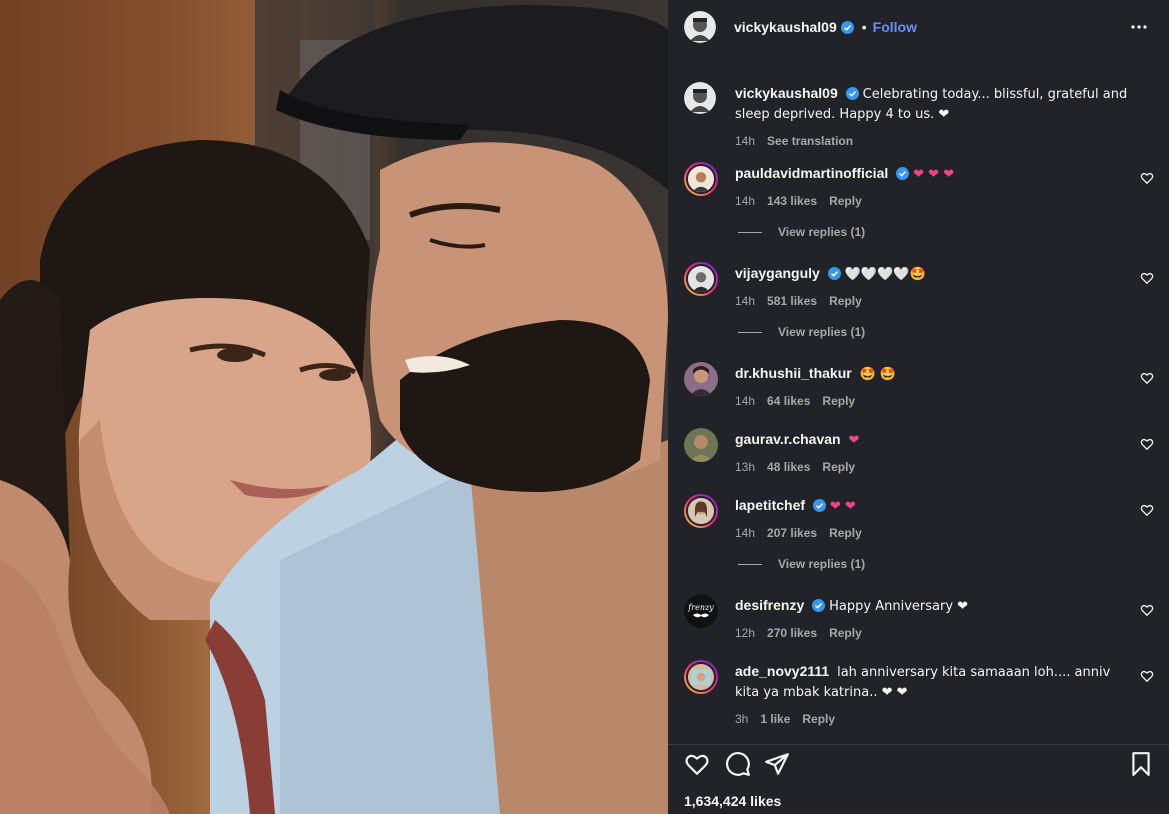 The width and height of the screenshot is (1169, 814). Describe the element at coordinates (792, 201) in the screenshot. I see `comment-likes: 143 likes` at that location.